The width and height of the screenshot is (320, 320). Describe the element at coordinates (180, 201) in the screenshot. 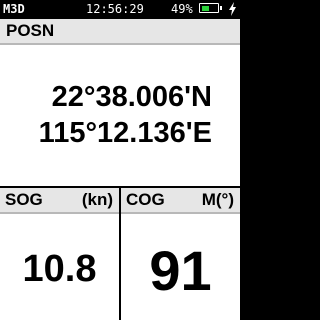

I see `cog-panel-header: COG M(°)` at that location.